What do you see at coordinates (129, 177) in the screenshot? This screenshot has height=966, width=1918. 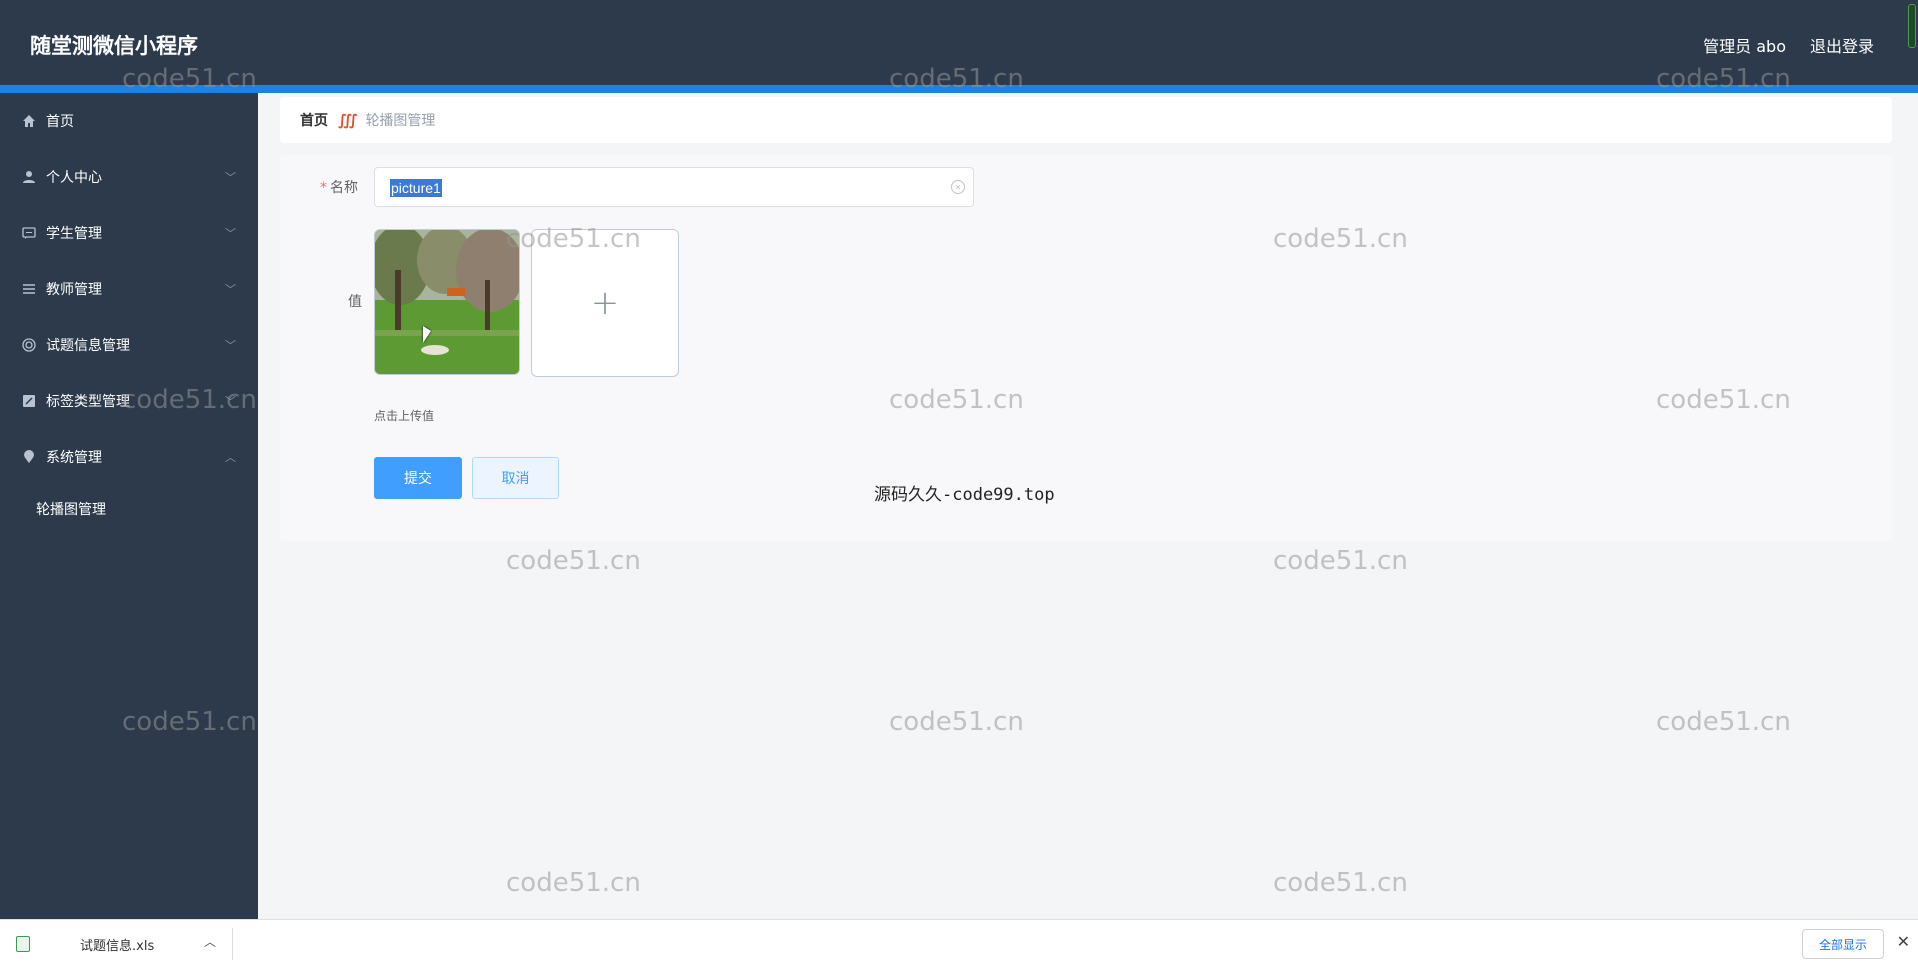 I see `sidebar-item-personal-center: 个人中心 ﹀` at bounding box center [129, 177].